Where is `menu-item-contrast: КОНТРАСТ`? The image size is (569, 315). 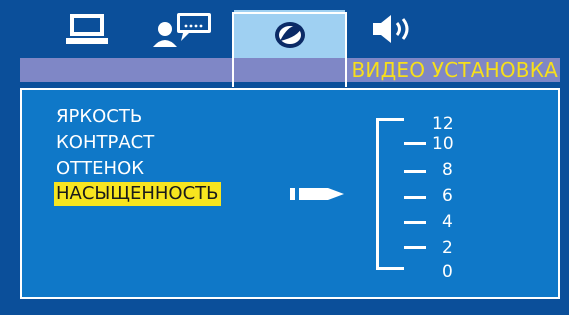
menu-item-contrast: КОНТРАСТ is located at coordinates (138, 143).